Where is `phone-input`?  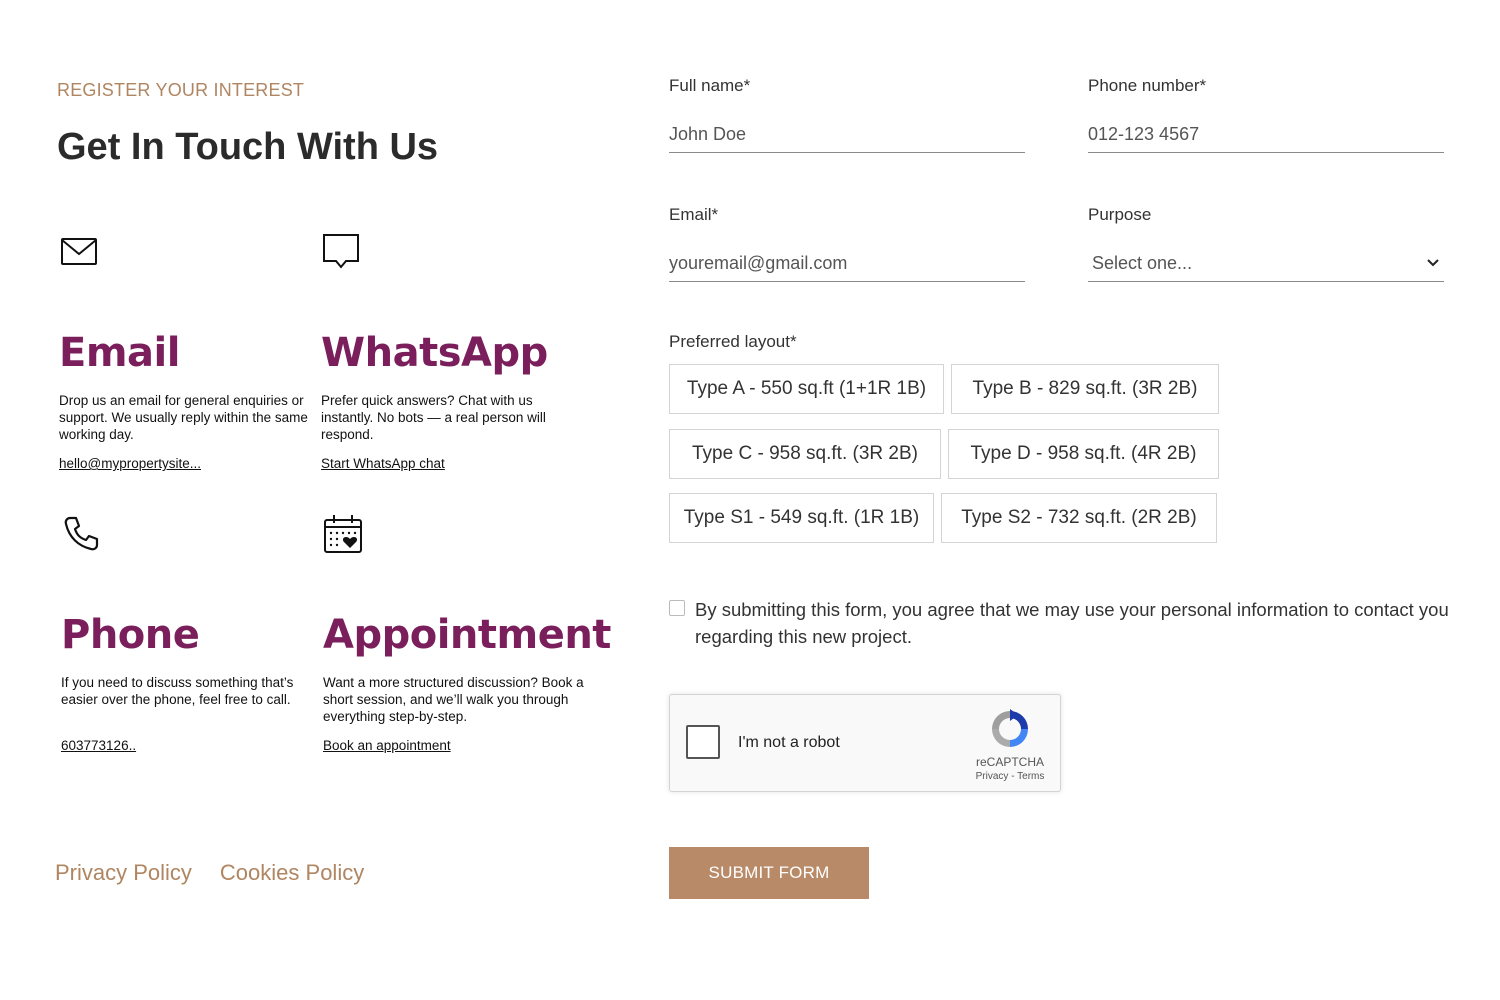 phone-input is located at coordinates (1266, 134).